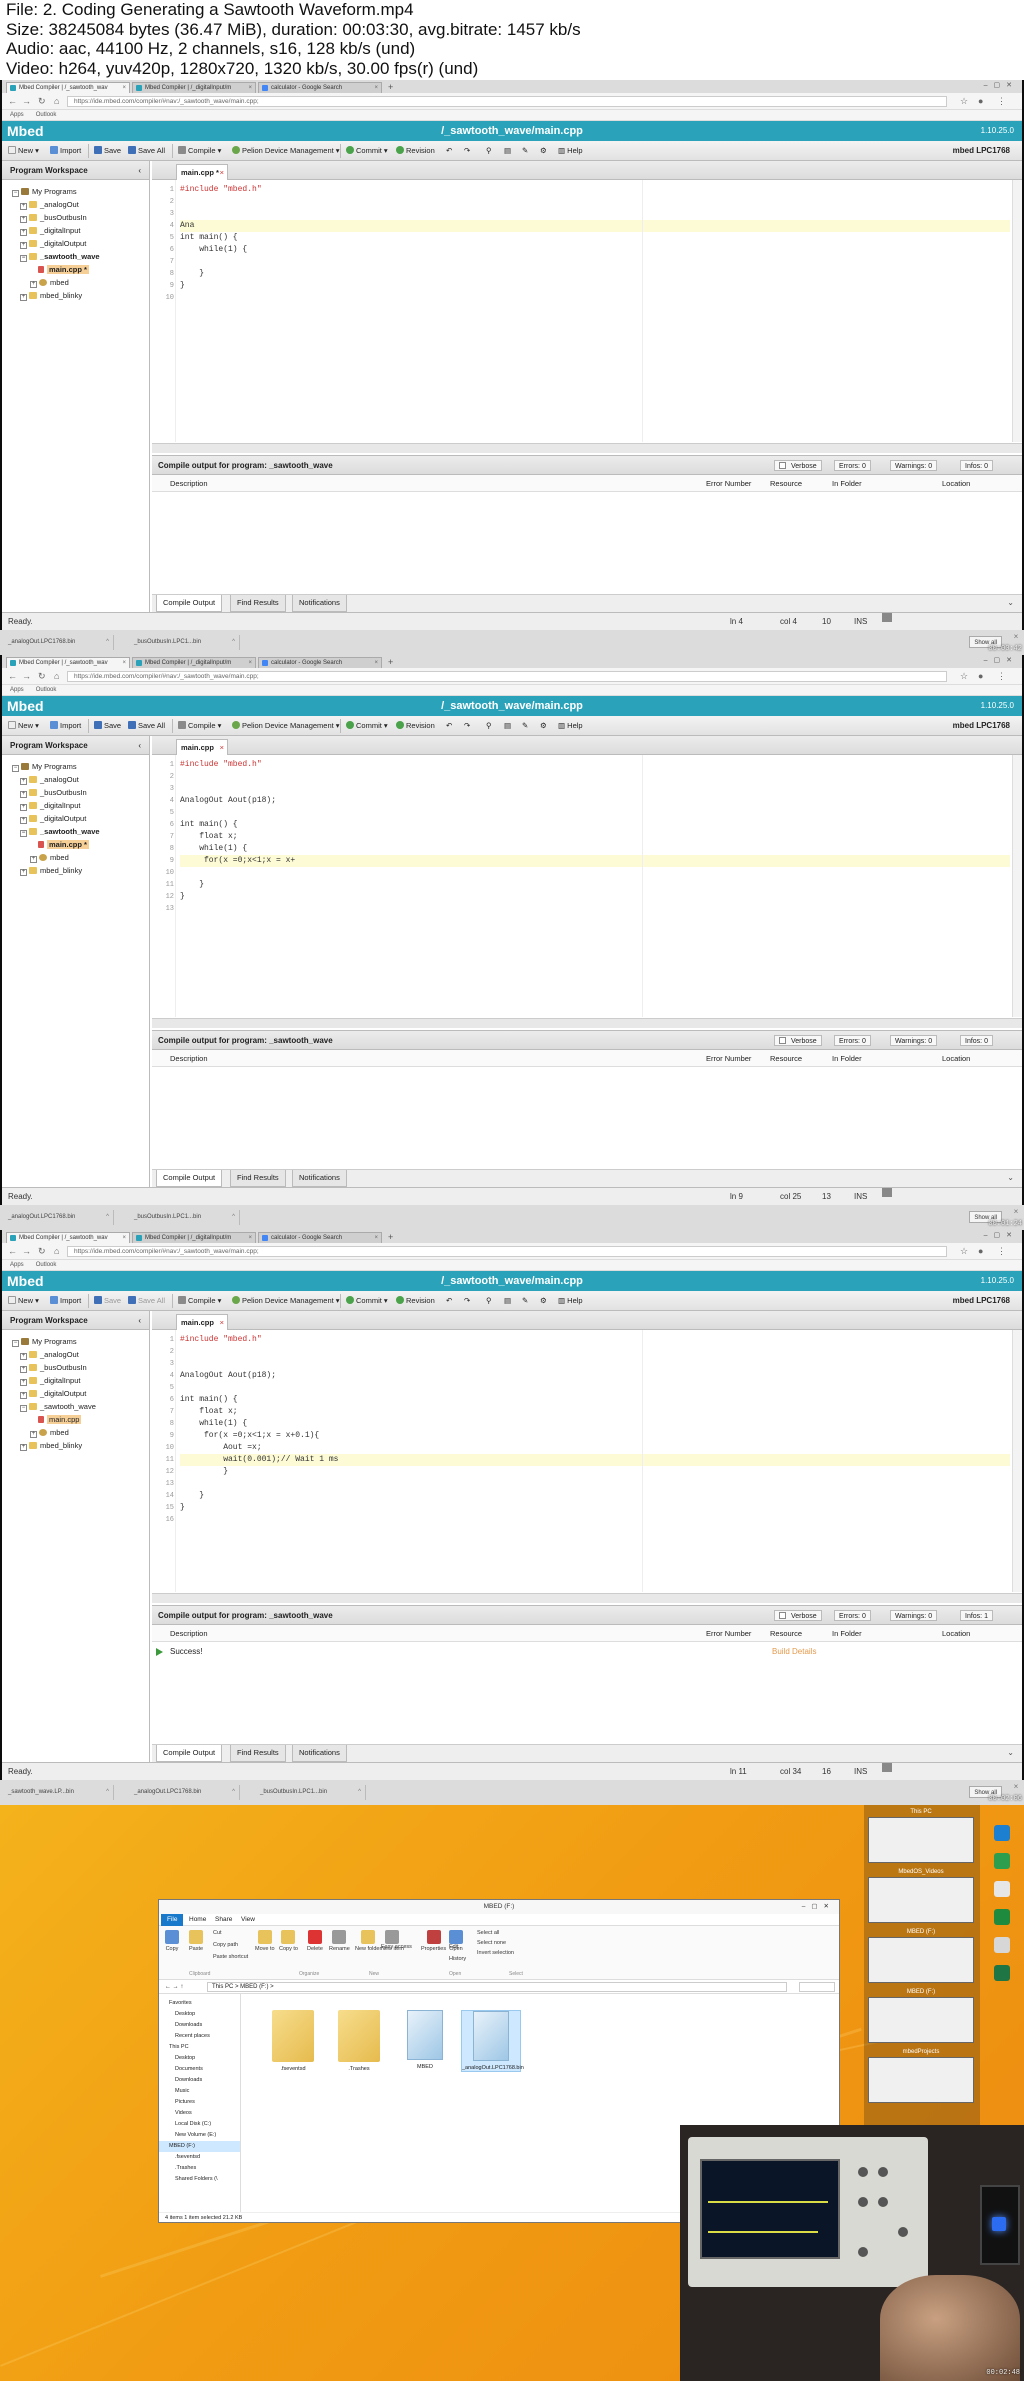  I want to click on explorer-window-controls: –▢✕, so click(818, 1907).